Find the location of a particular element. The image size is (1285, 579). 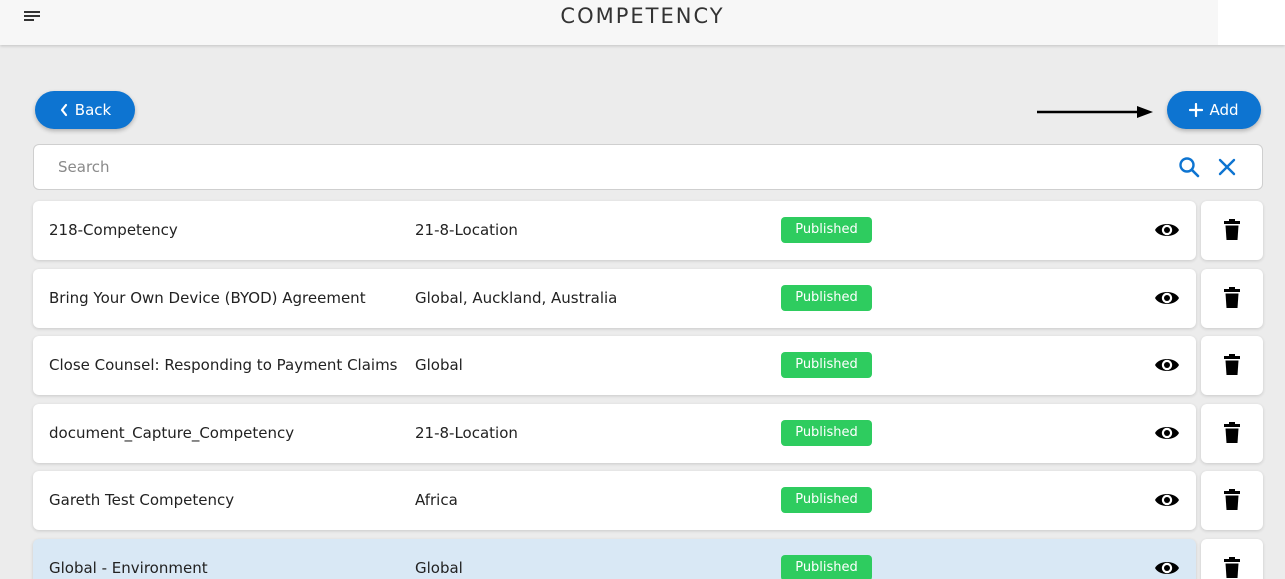

list-item: 218-Competency 21-8-Location Published is located at coordinates (648, 230).